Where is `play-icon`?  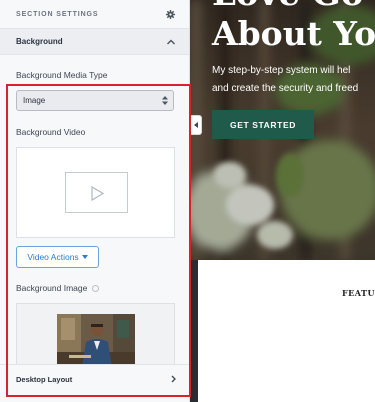
play-icon is located at coordinates (97, 193).